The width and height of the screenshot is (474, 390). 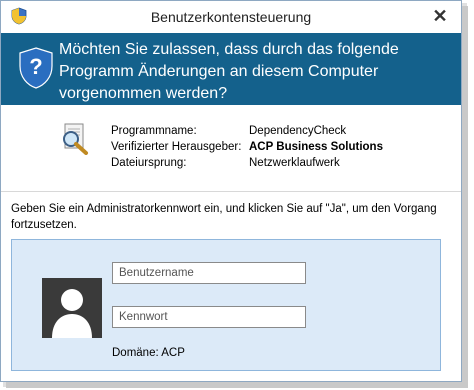 I want to click on origin-value: Netzwerklaufwerk, so click(x=294, y=163).